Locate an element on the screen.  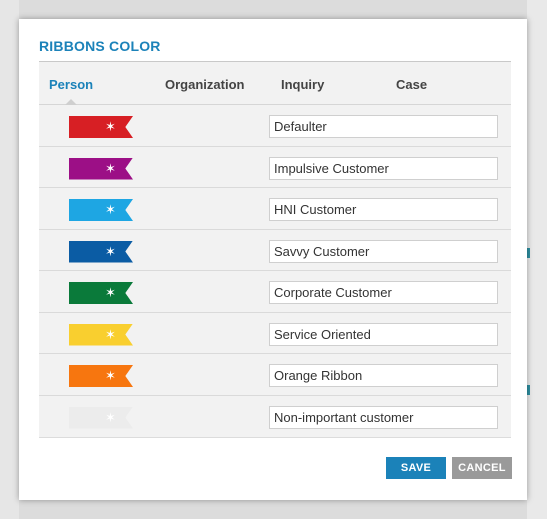
tab-case: Case is located at coordinates (411, 84).